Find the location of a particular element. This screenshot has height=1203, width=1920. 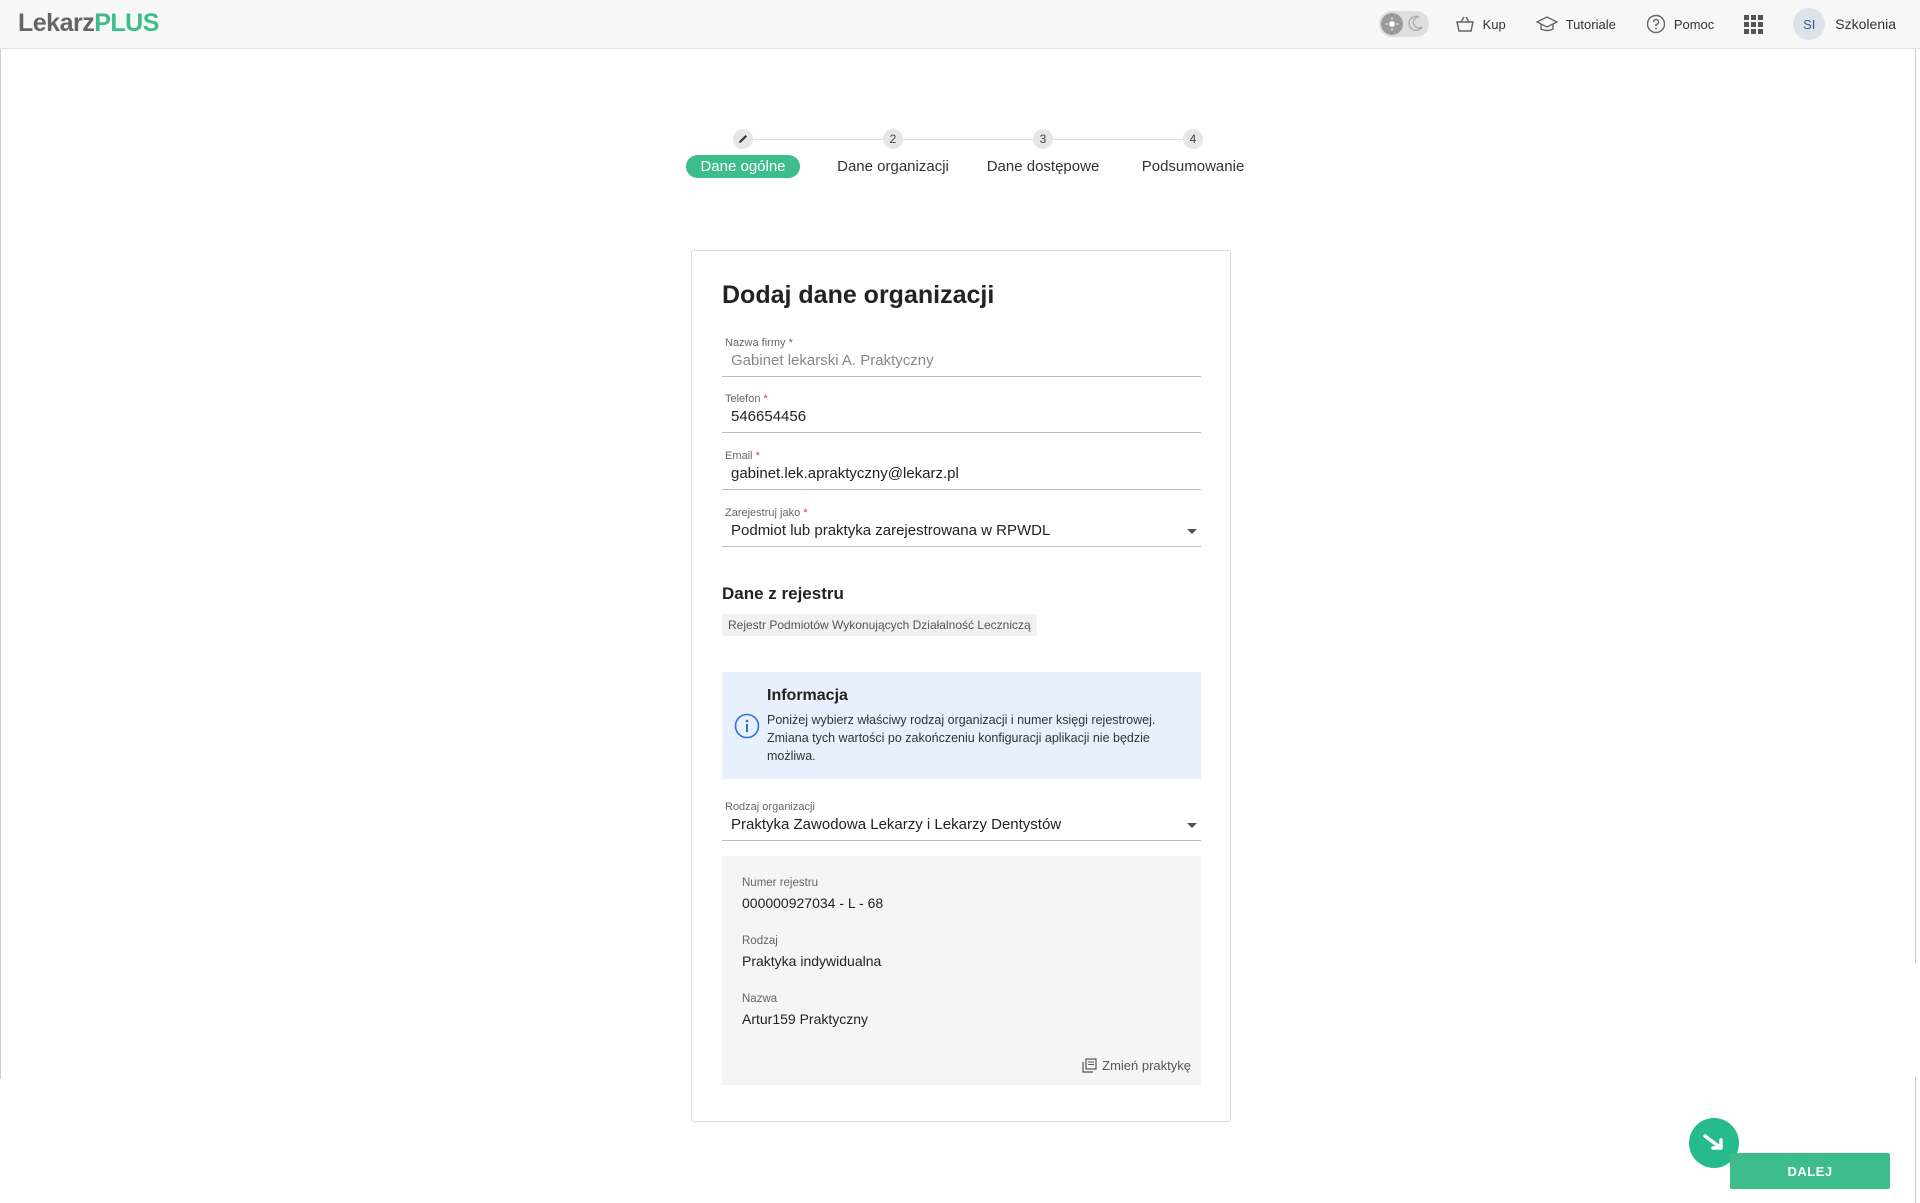

sun-icon is located at coordinates (1391, 24).